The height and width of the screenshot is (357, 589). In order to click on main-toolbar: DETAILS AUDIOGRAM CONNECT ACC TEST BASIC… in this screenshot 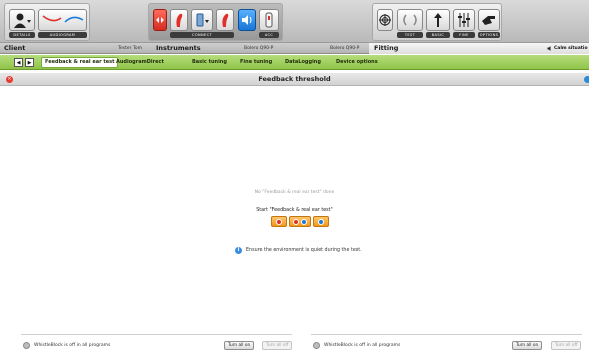, I will do `click(294, 21)`.